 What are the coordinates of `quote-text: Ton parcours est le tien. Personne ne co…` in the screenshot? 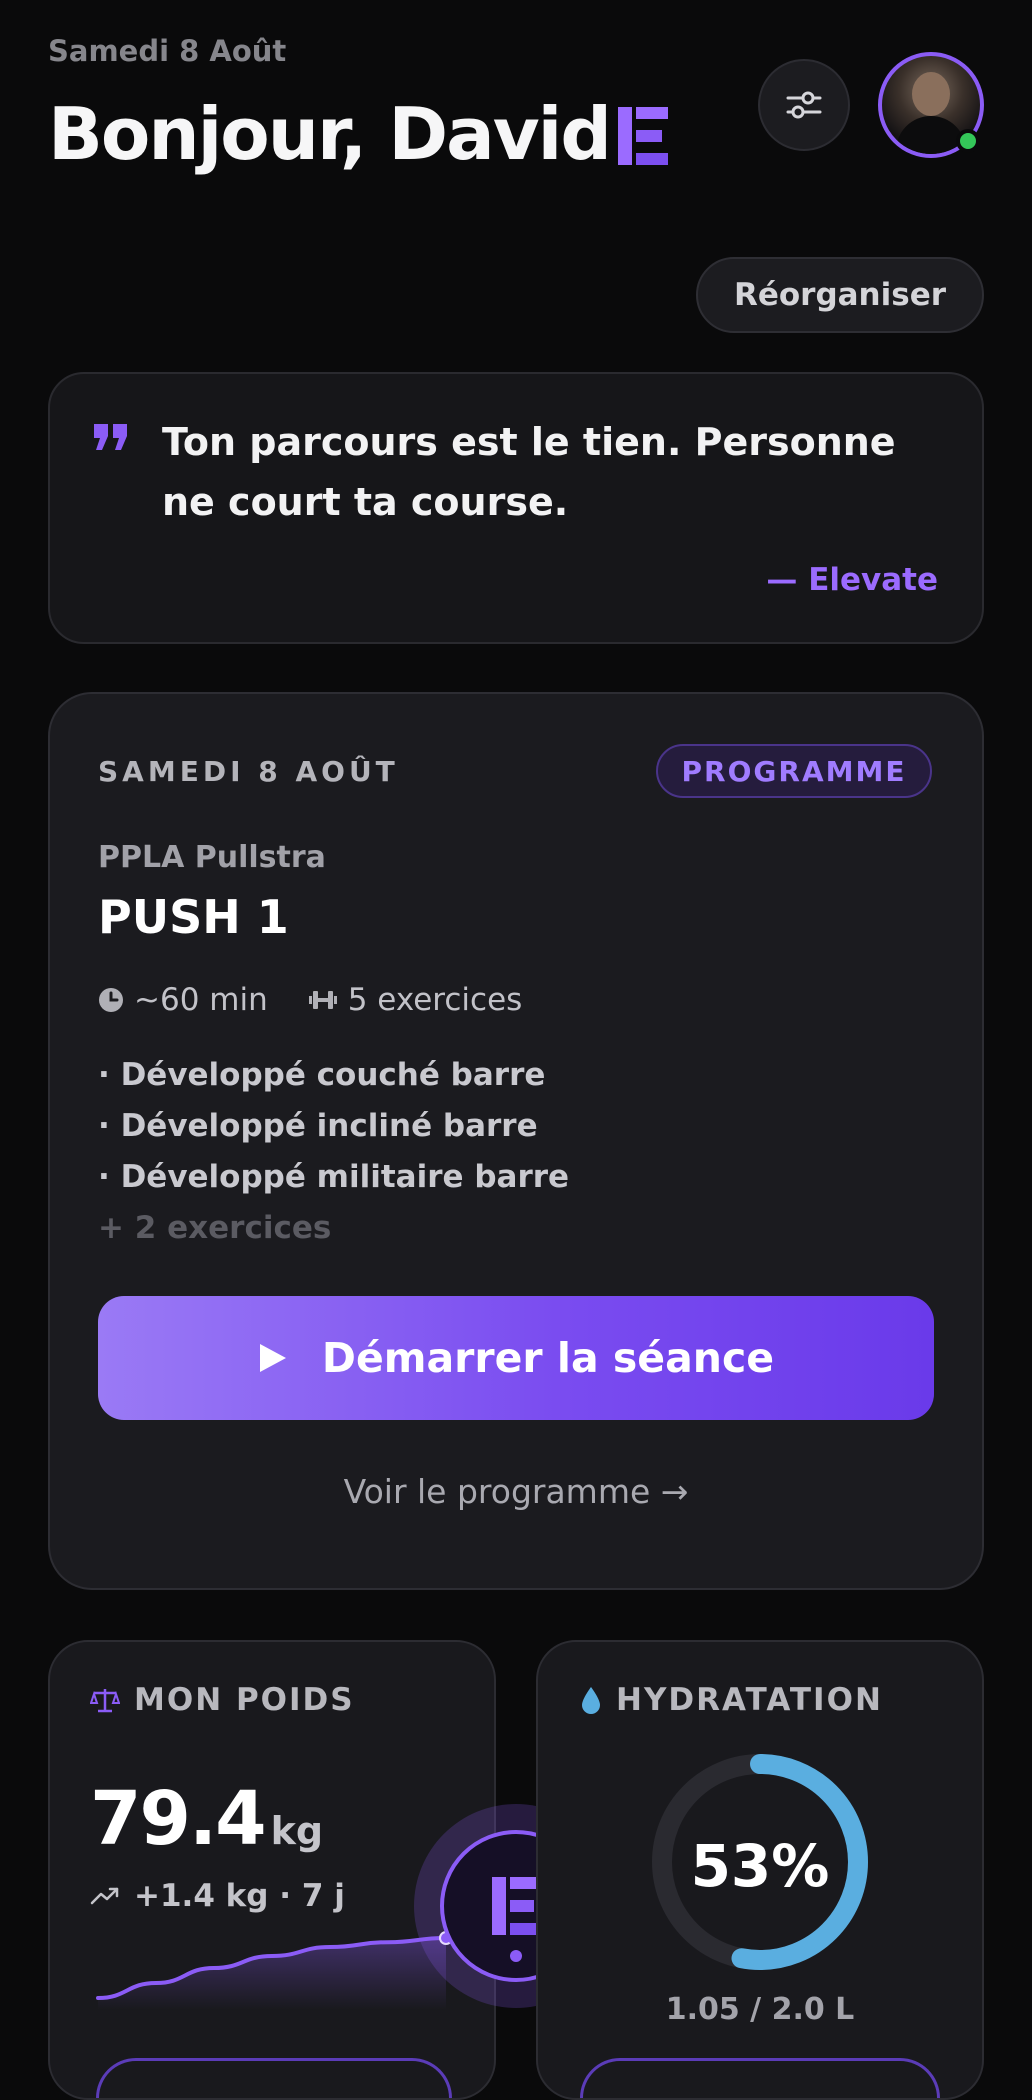 It's located at (529, 472).